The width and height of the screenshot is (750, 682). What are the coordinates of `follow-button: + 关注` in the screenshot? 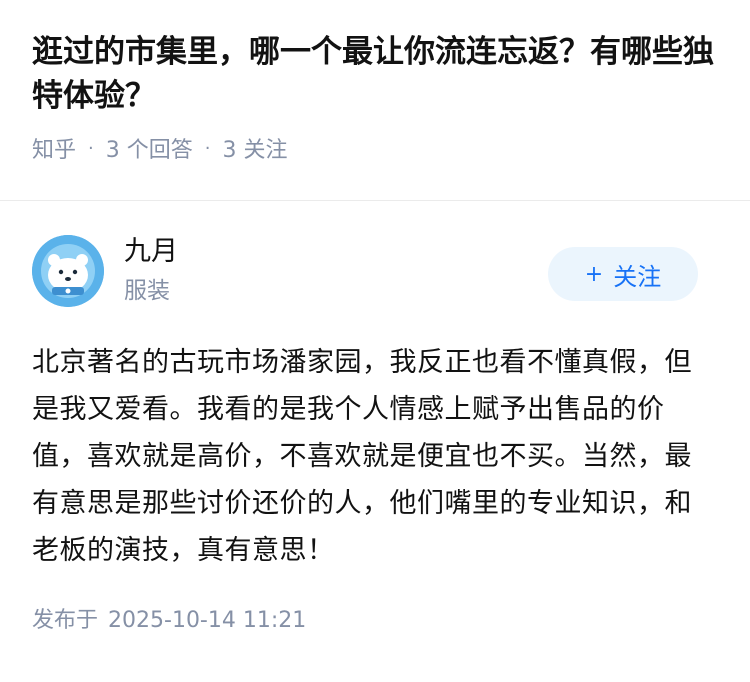 It's located at (623, 274).